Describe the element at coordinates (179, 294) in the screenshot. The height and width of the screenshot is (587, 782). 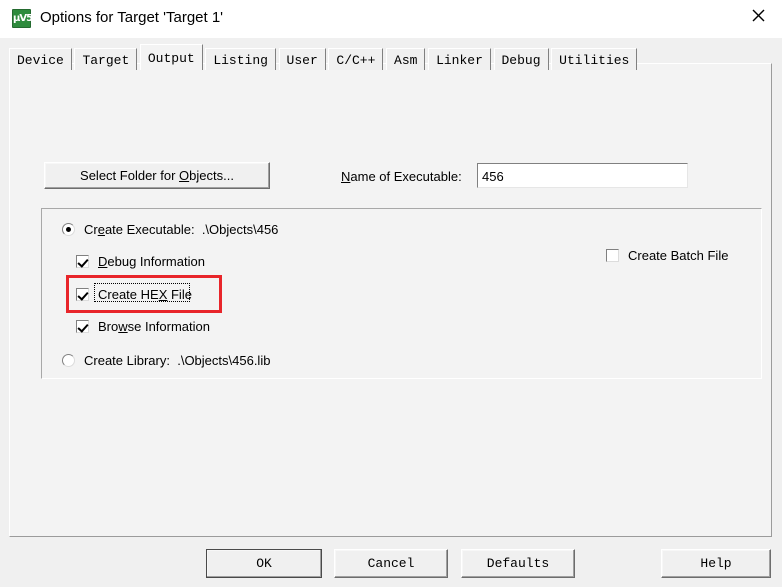
I see `create-hex-file-label-post: File` at that location.